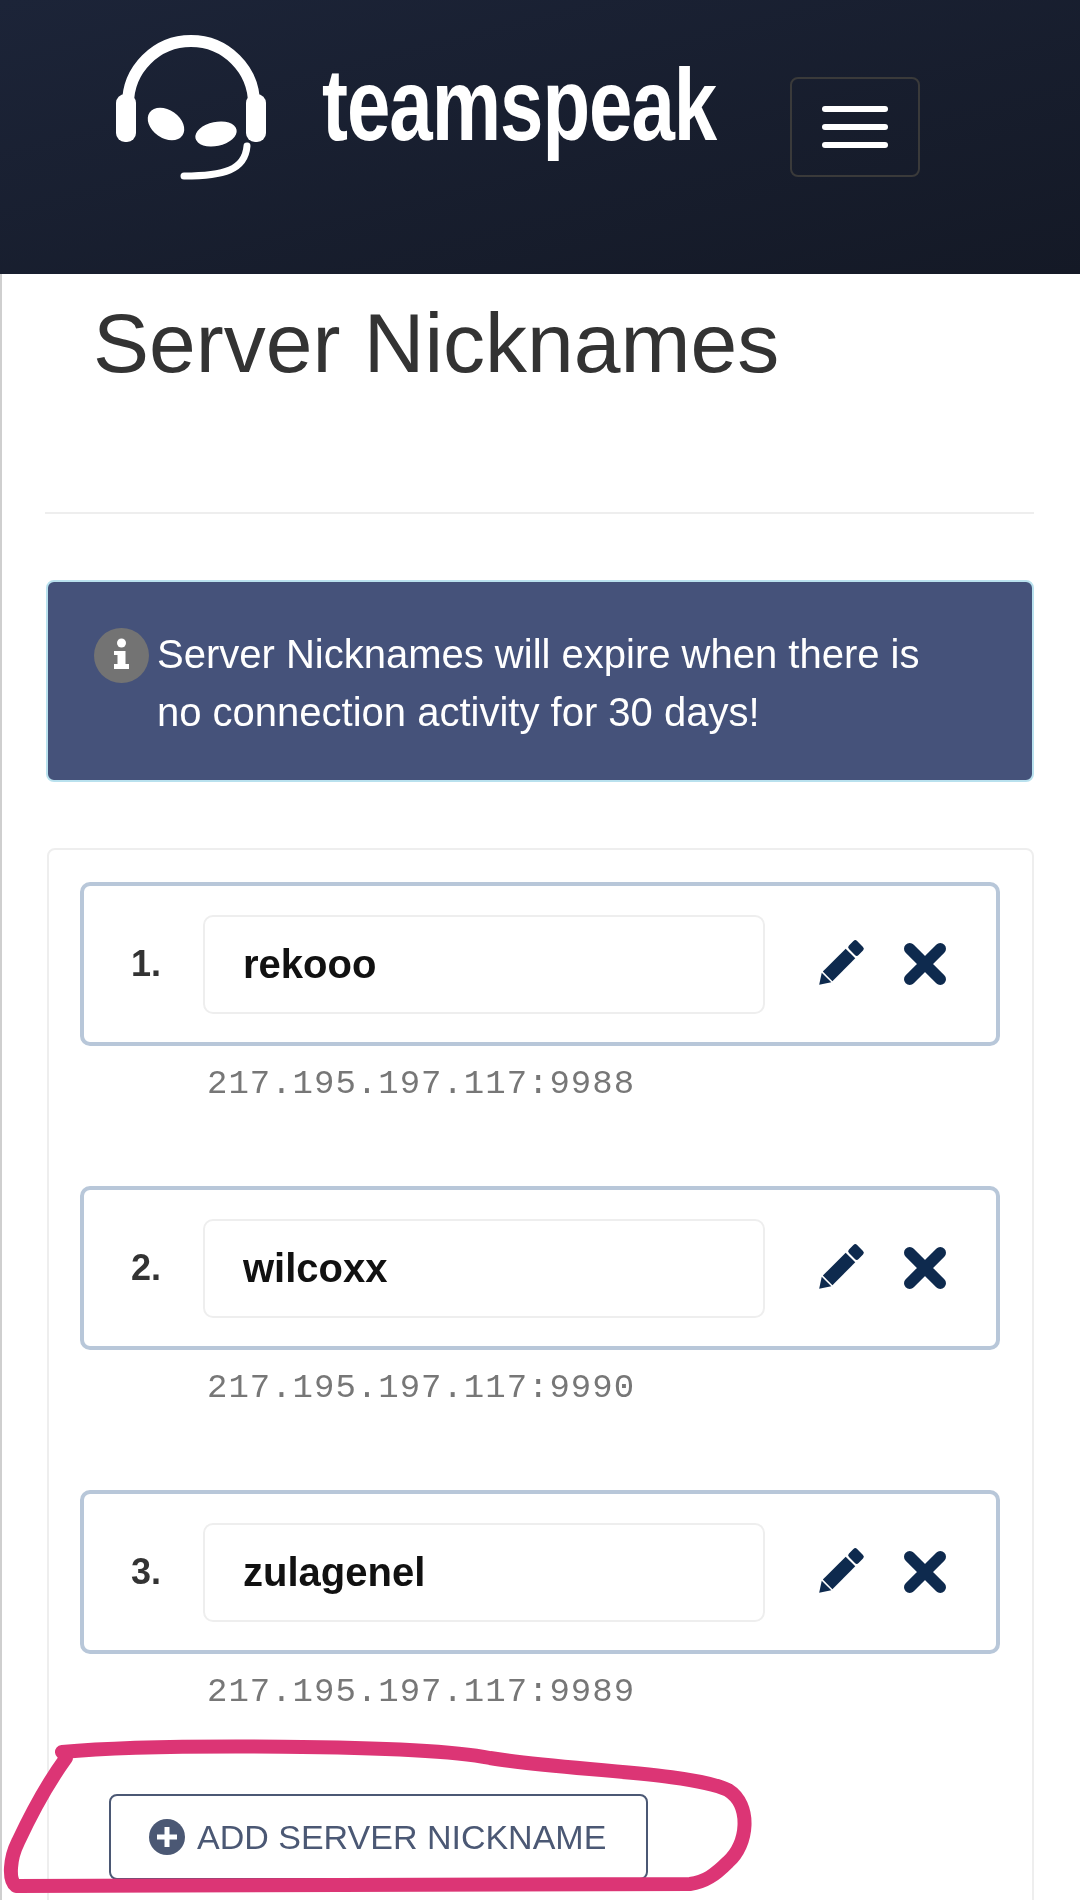 The image size is (1080, 1900). I want to click on list-number: 3., so click(147, 1572).